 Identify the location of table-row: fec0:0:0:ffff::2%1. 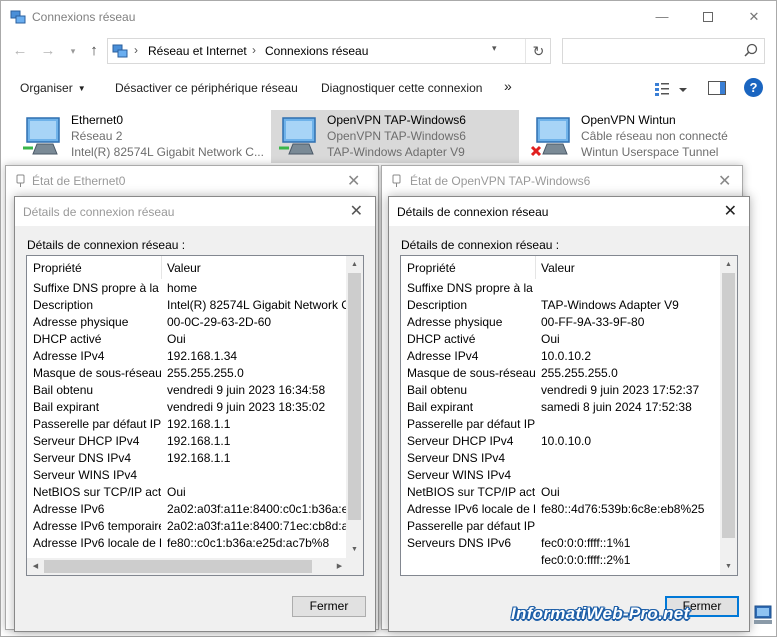
(562, 560).